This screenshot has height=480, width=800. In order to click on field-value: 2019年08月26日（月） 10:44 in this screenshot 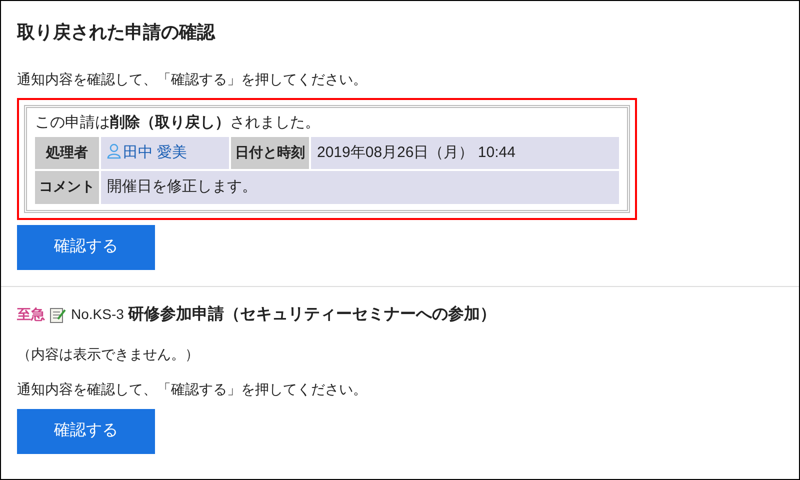, I will do `click(465, 152)`.